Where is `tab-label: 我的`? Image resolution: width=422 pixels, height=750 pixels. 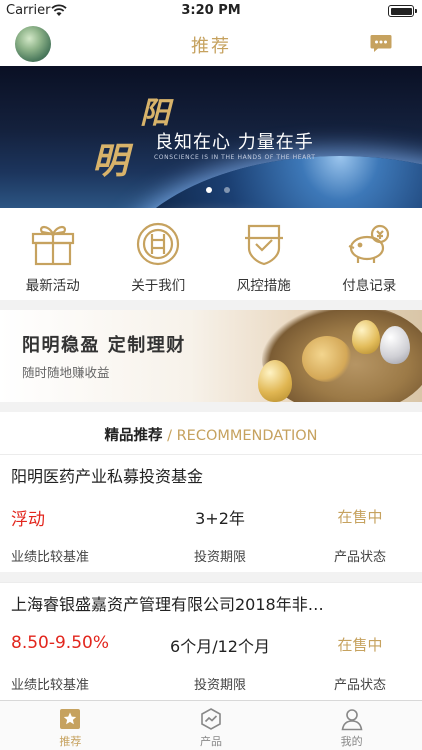 tab-label: 我的 is located at coordinates (351, 741).